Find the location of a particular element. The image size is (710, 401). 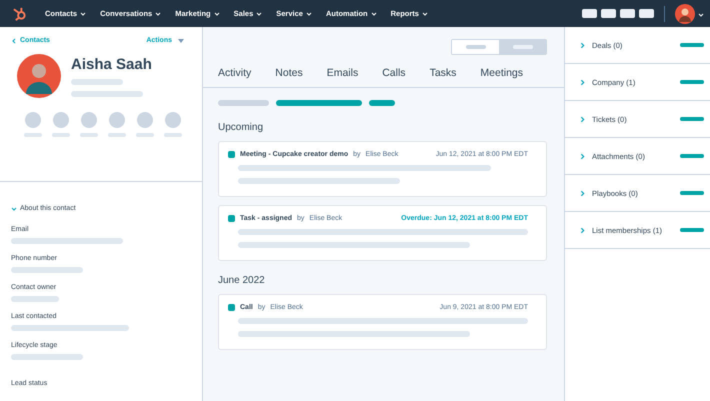

section-heading: June 2022 is located at coordinates (242, 280).